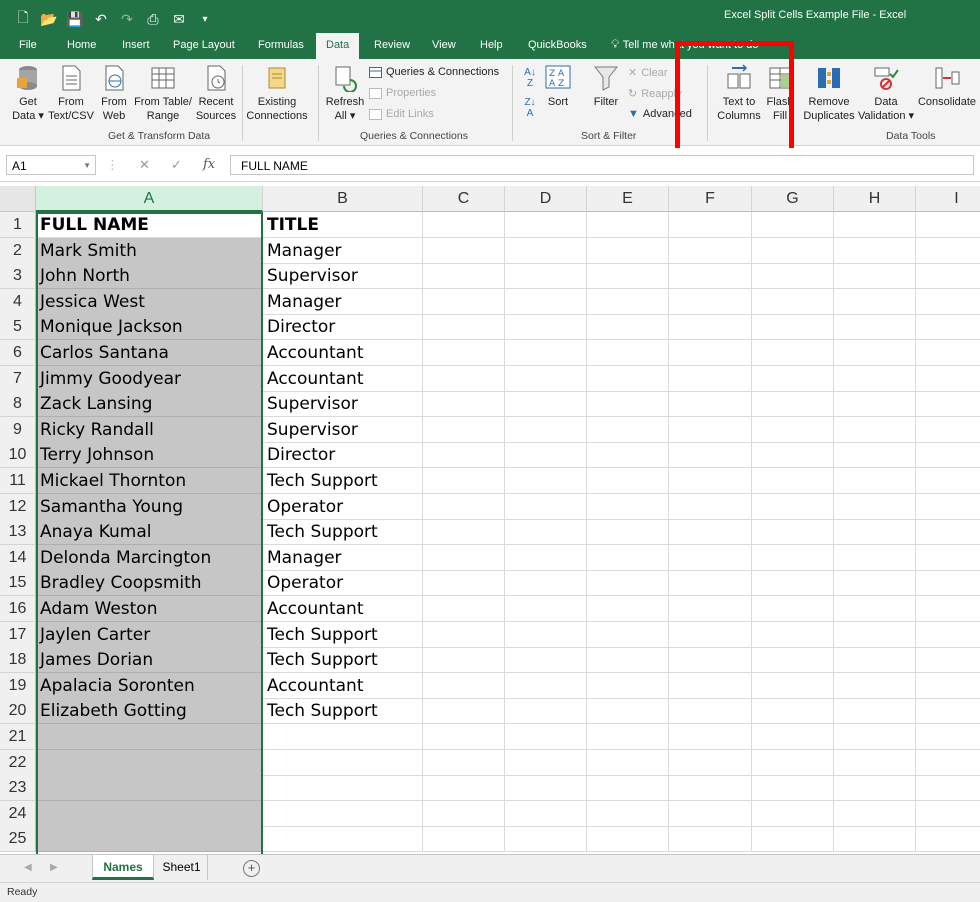  I want to click on cell-d21, so click(546, 737).